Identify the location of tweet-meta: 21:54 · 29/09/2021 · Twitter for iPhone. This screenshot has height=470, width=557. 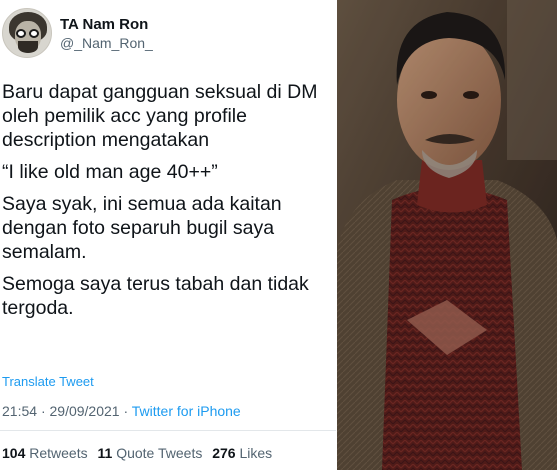
(121, 411).